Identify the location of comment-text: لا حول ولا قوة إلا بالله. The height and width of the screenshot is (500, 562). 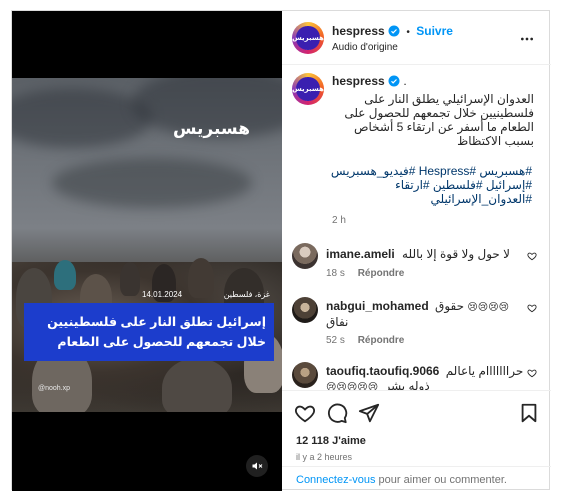
(456, 254).